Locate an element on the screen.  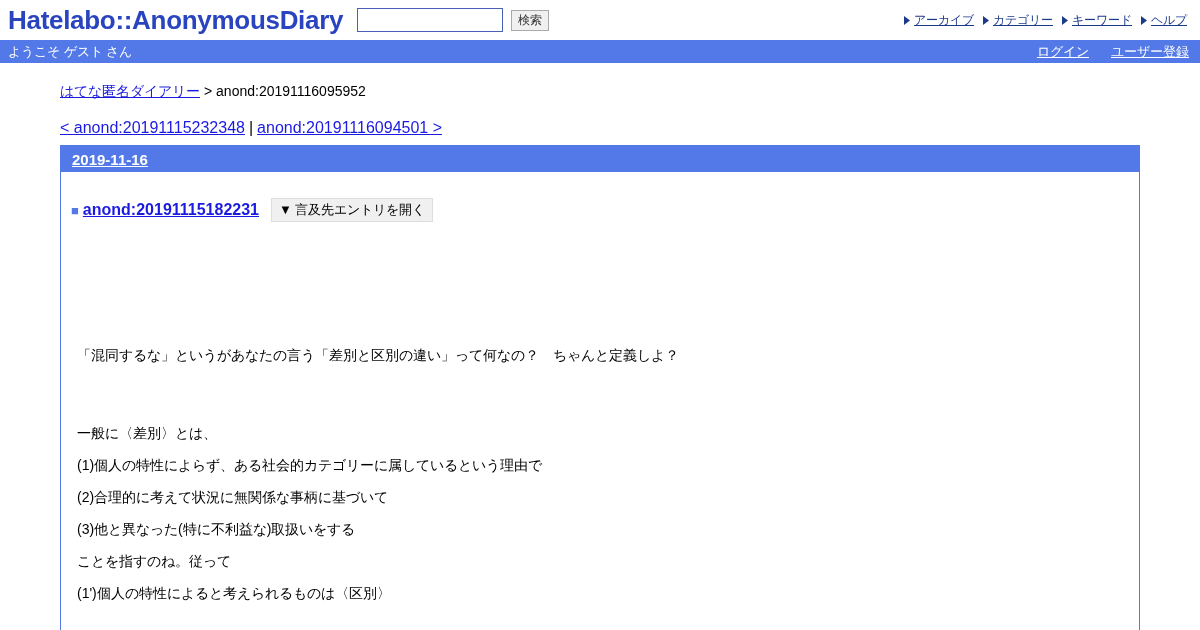
search-field is located at coordinates (430, 20).